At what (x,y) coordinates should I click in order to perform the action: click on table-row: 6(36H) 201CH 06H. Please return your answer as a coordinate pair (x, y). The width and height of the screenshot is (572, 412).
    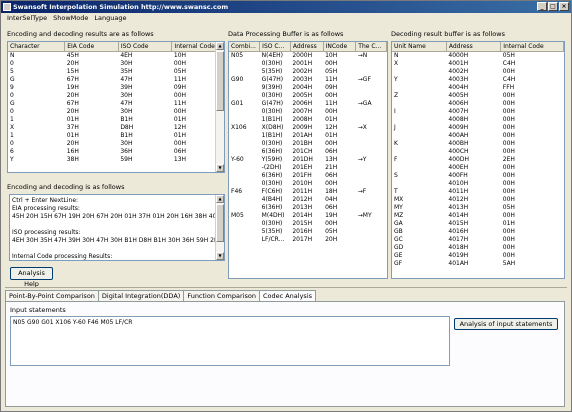
    Looking at the image, I should click on (308, 152).